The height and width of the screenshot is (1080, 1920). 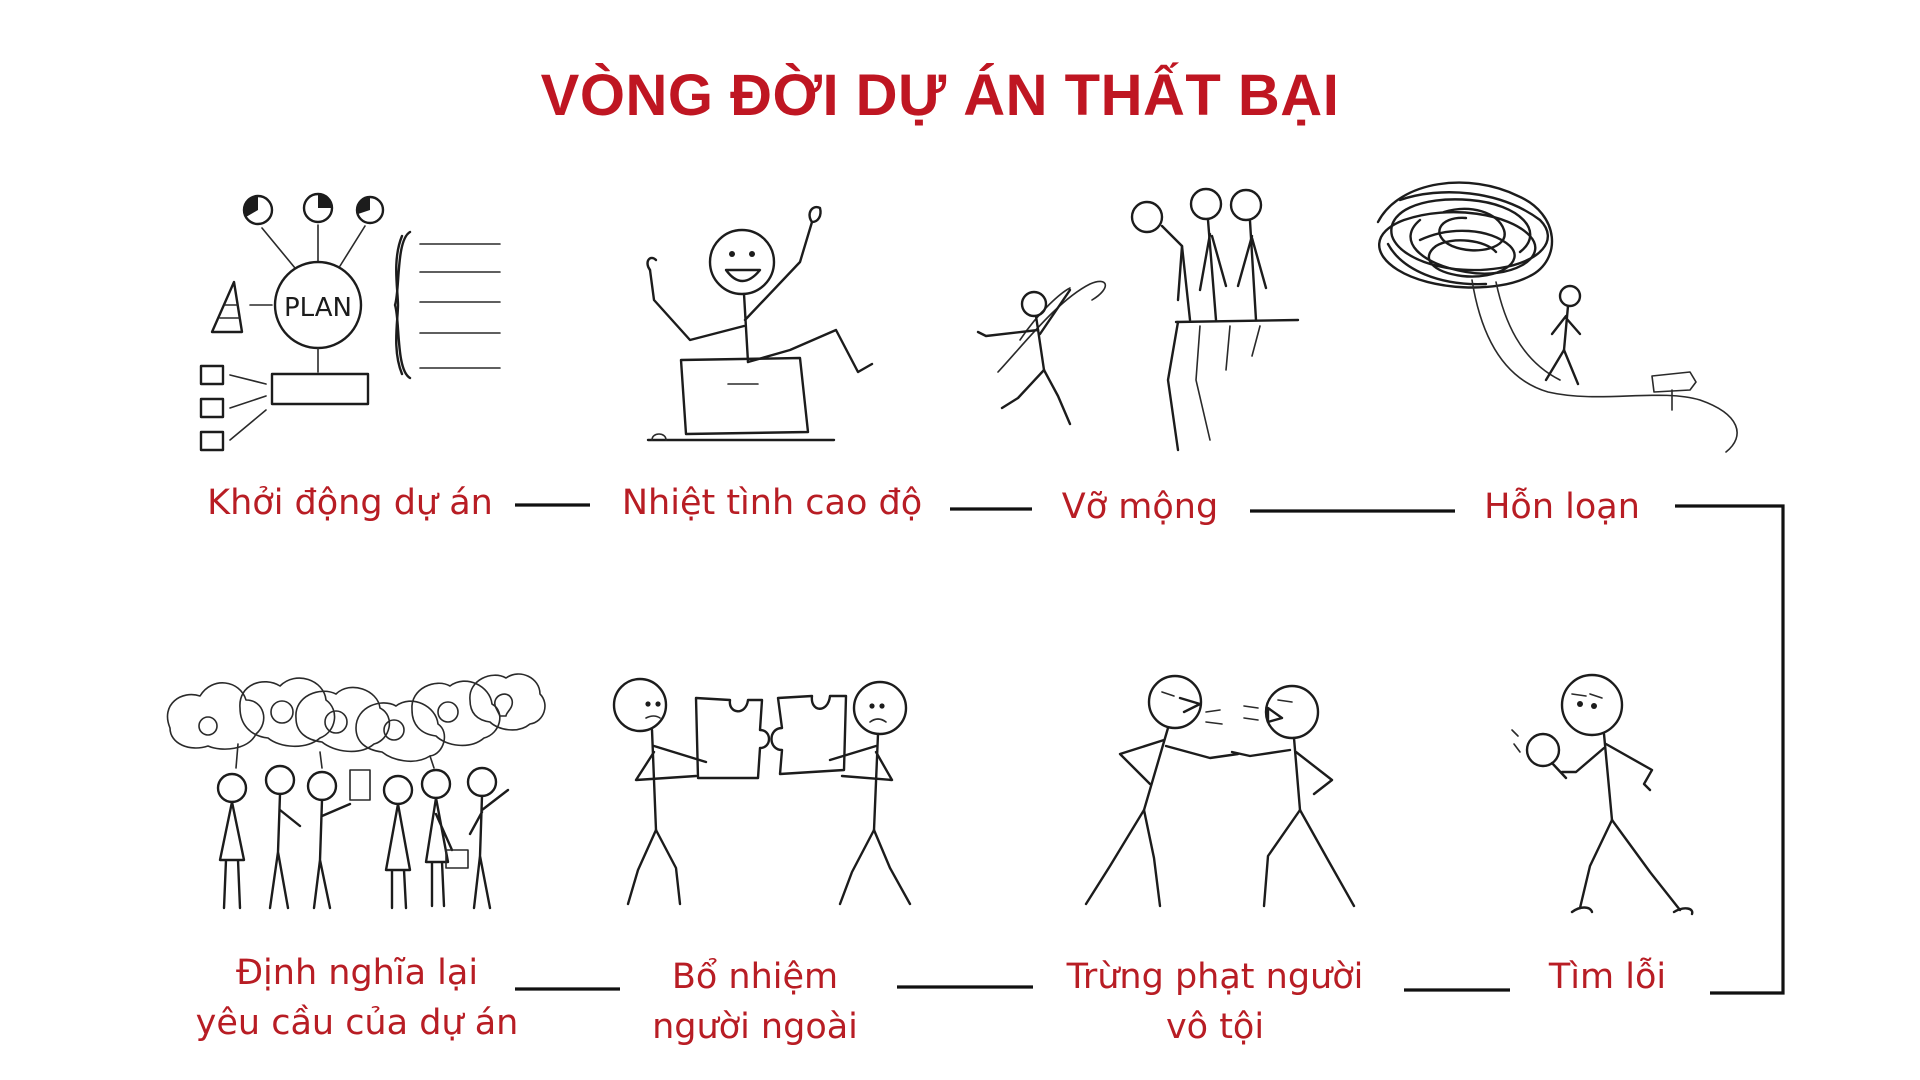 What do you see at coordinates (762, 791) in the screenshot?
I see `puzzle-team-illustration` at bounding box center [762, 791].